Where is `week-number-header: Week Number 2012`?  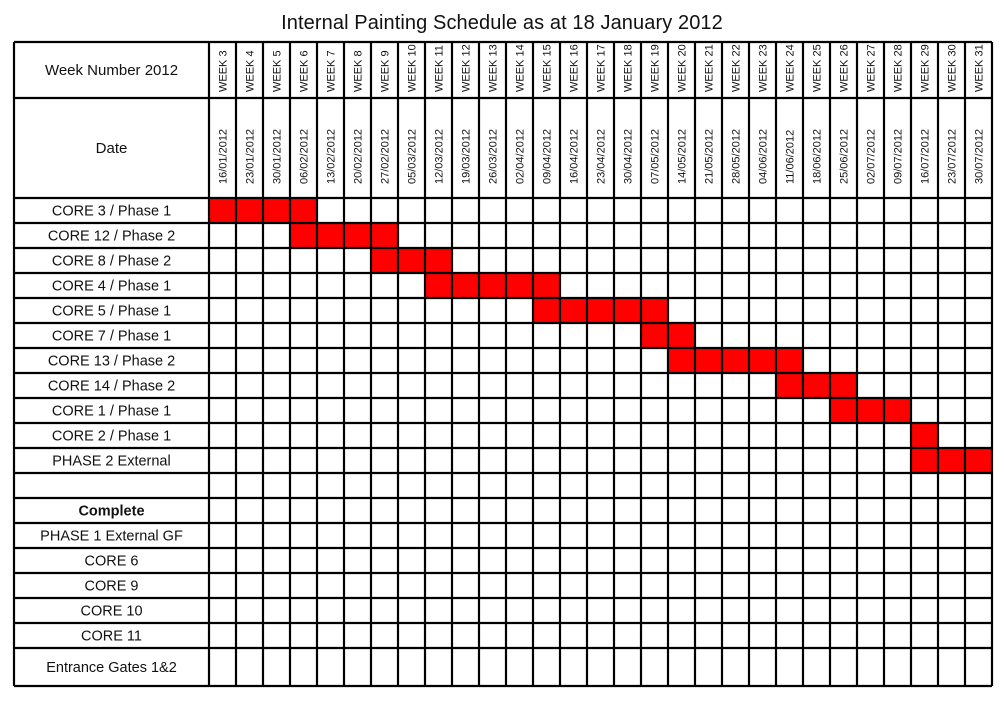 week-number-header: Week Number 2012 is located at coordinates (111, 70).